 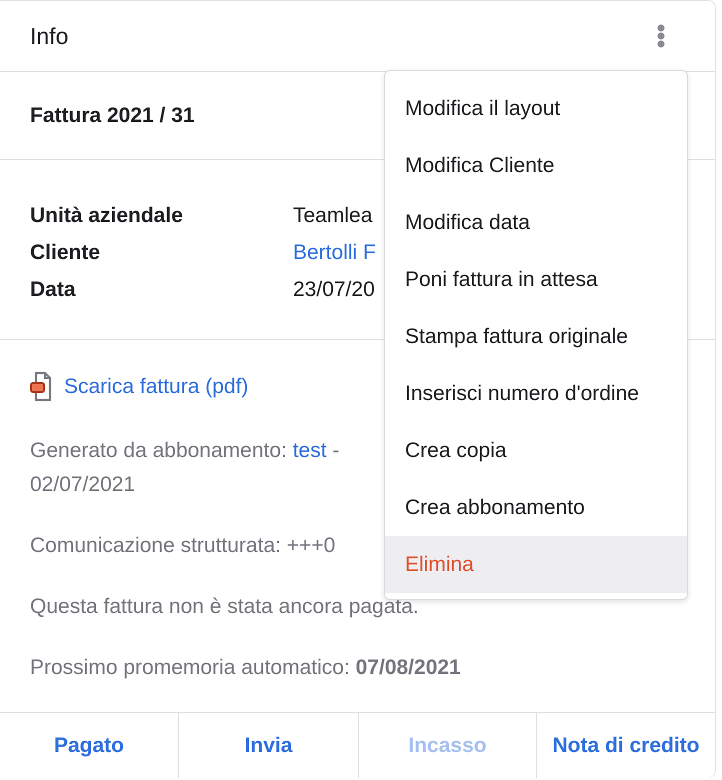 I want to click on detail-label: Unità aziendale, so click(x=107, y=216).